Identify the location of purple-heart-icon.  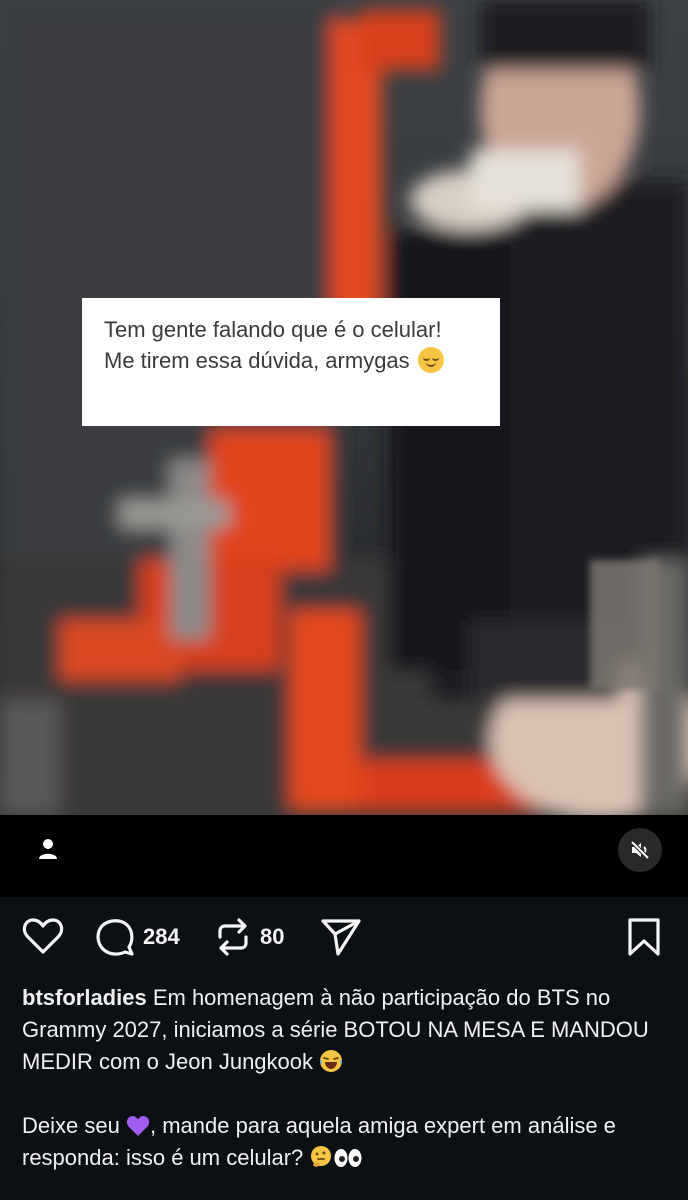
(138, 1126).